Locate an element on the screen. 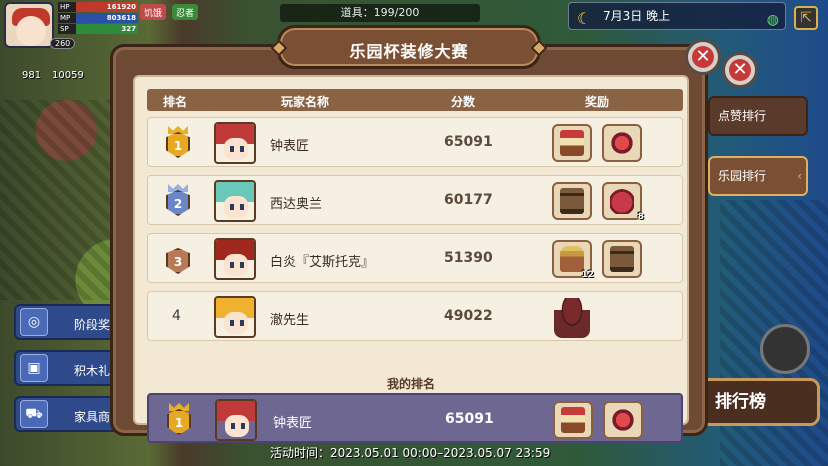  table-row: 4 澈先生 49022 is located at coordinates (415, 316).